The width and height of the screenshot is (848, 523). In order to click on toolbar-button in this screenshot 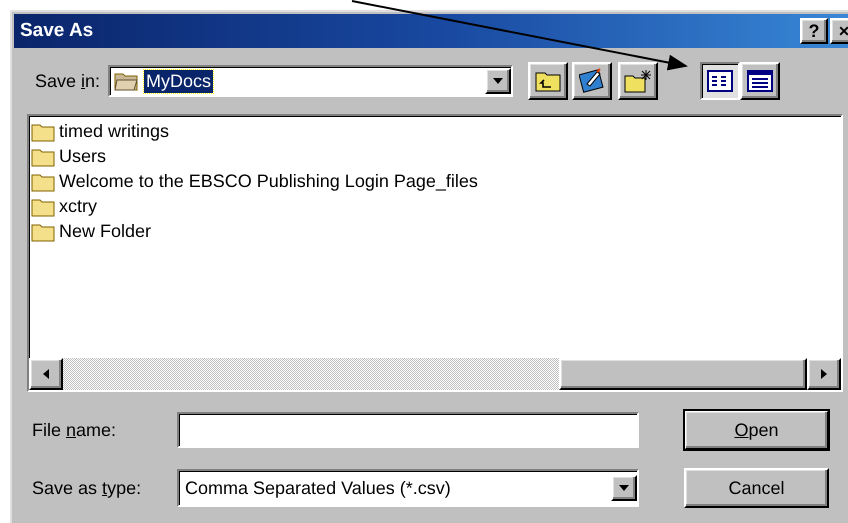, I will do `click(720, 81)`.